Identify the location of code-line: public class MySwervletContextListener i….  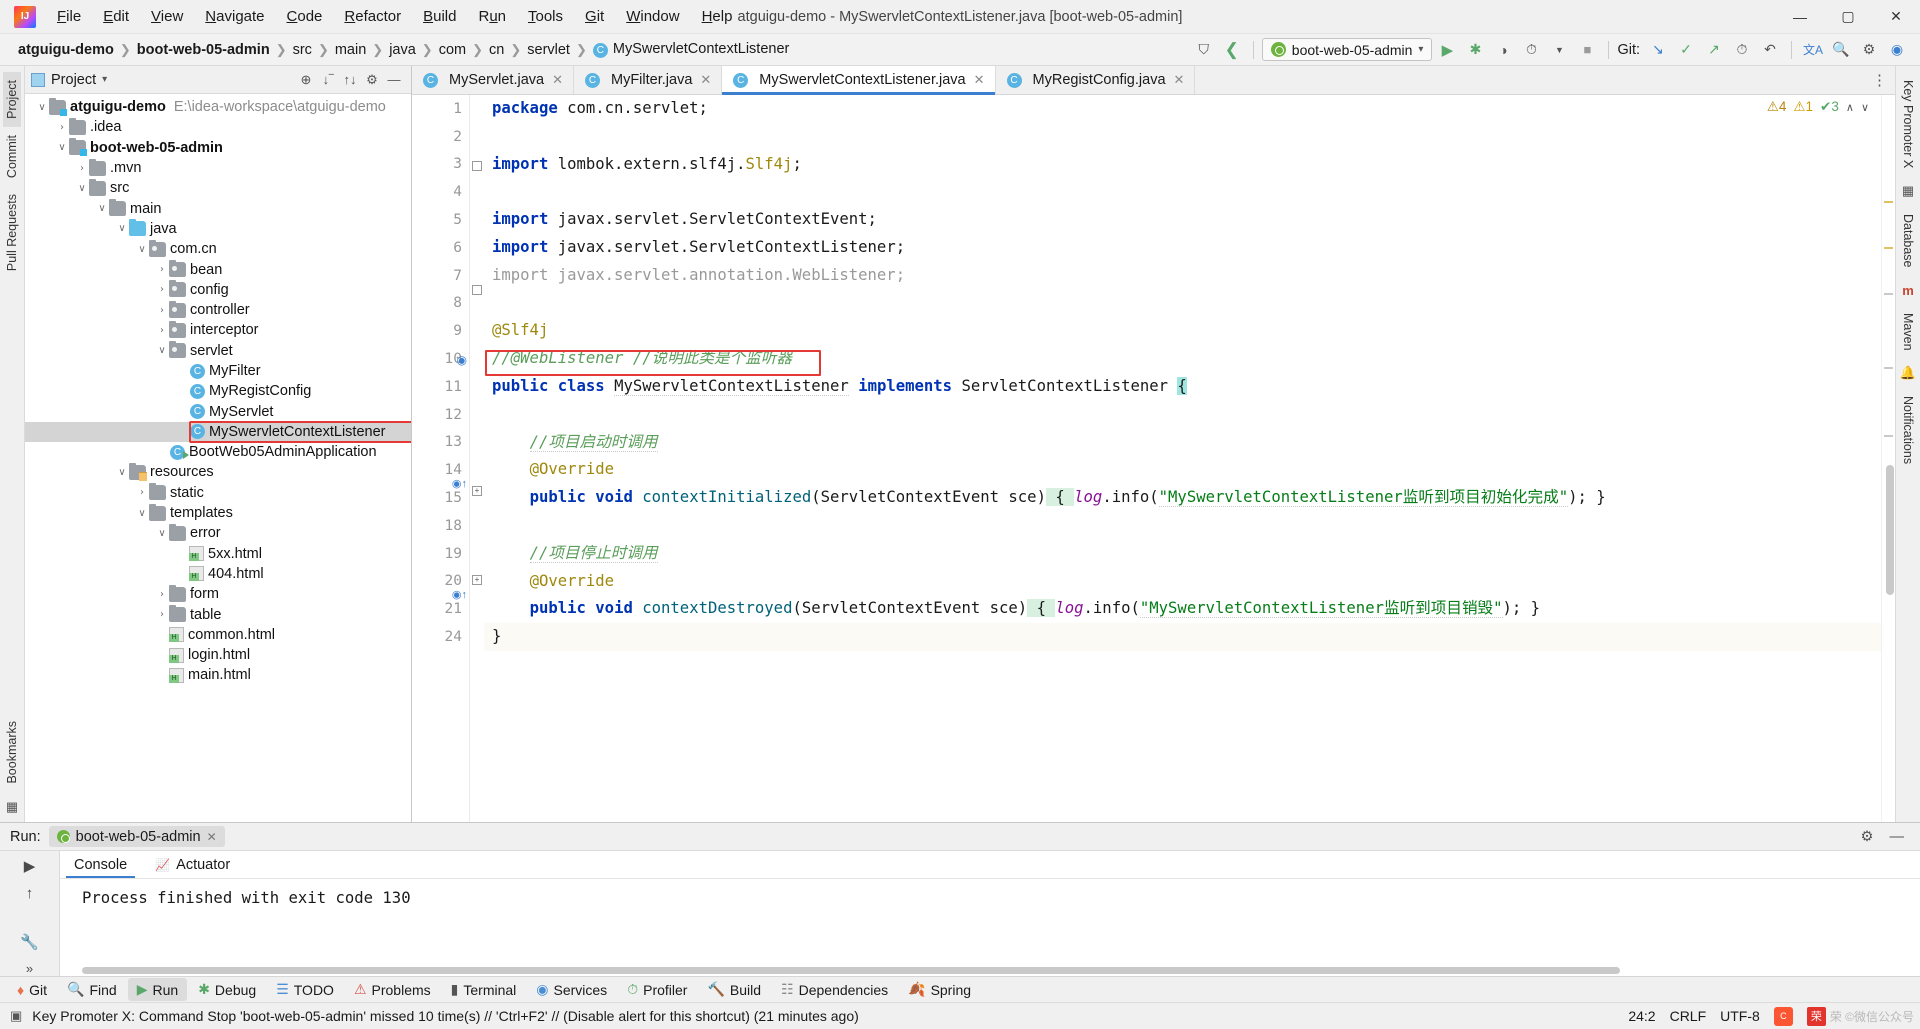
(1182, 387).